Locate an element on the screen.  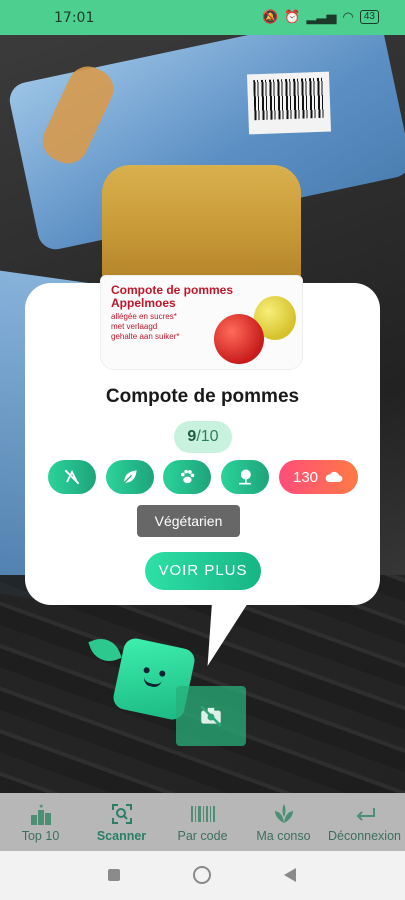
home-icon is located at coordinates (202, 875).